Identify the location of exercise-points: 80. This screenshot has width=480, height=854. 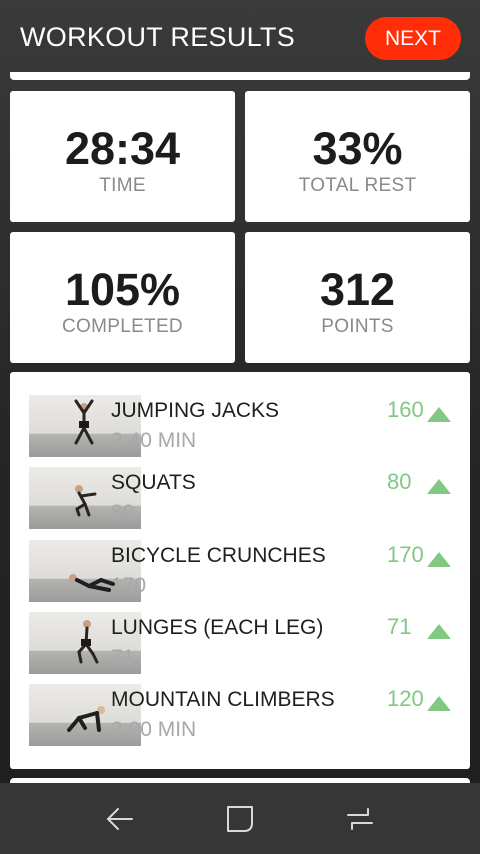
(399, 481).